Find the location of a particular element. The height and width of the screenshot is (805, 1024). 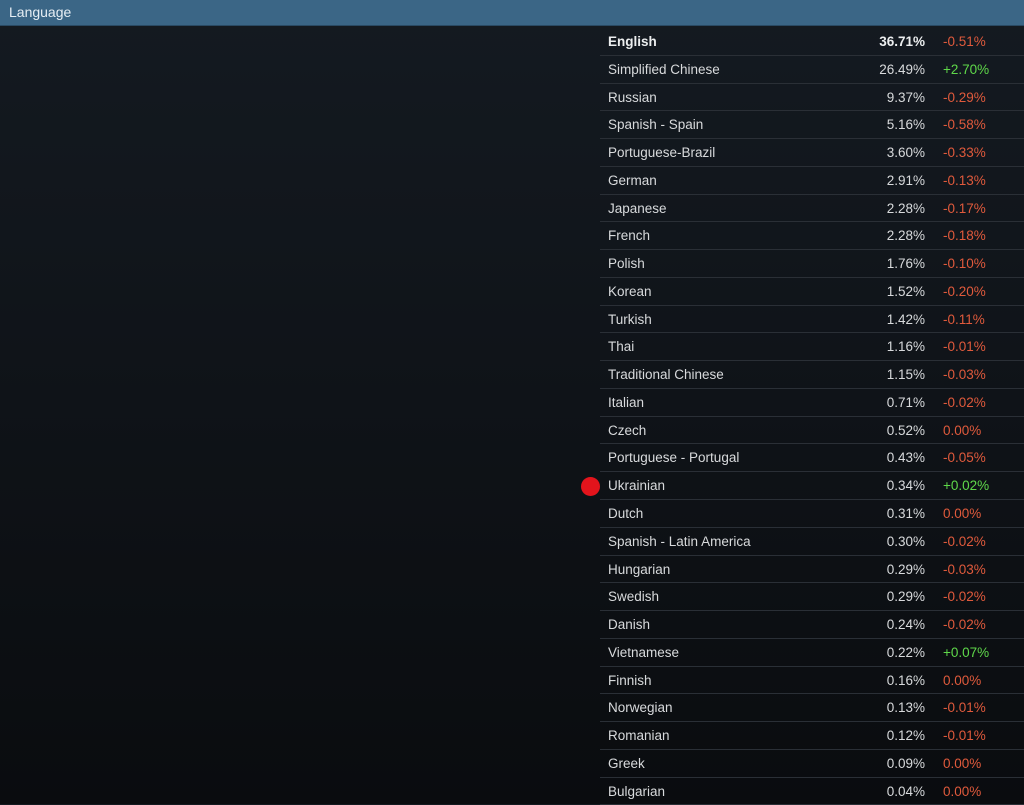

language-percent: 1.42% is located at coordinates (905, 319).